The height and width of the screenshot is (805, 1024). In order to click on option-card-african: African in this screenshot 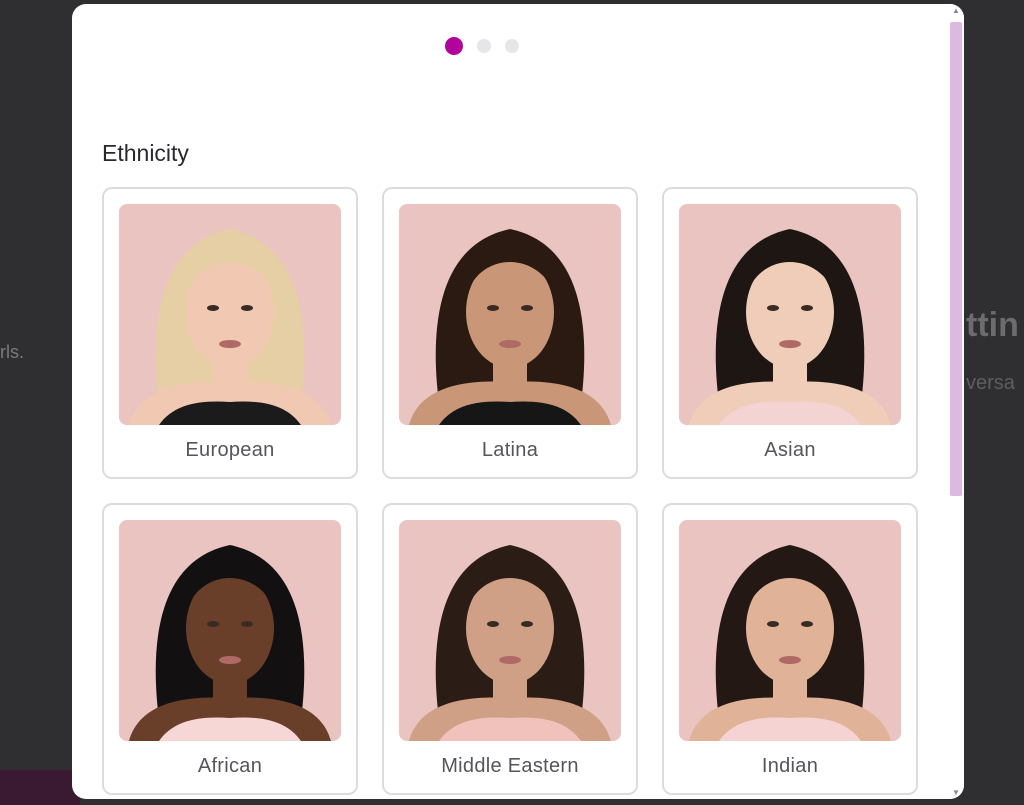, I will do `click(230, 649)`.